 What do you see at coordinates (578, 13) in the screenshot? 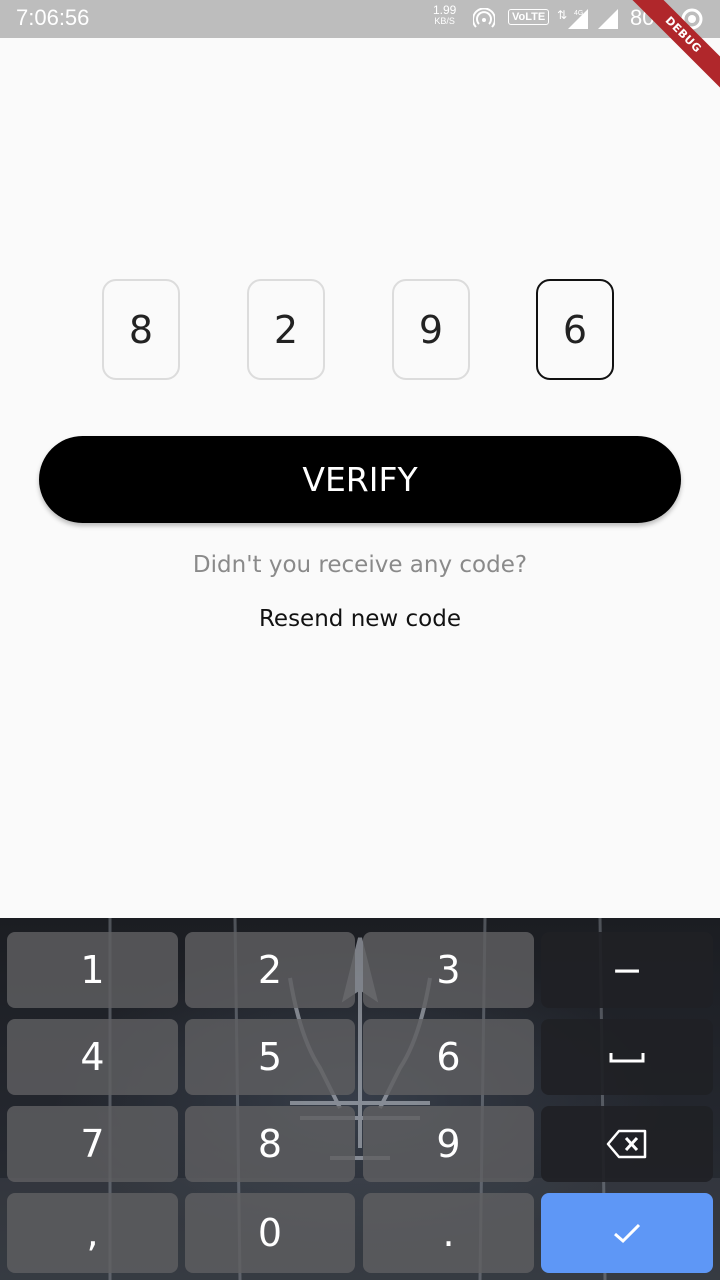
I see `network-type-label: 4G` at bounding box center [578, 13].